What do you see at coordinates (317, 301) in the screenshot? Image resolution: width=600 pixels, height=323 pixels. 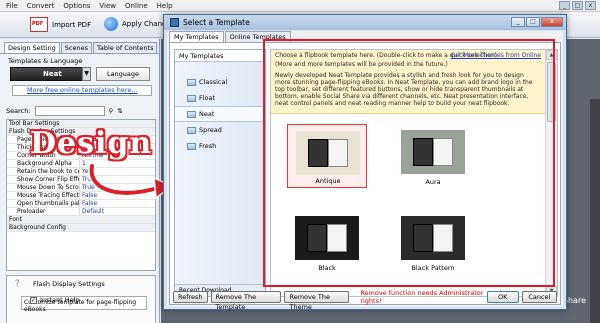 I see `remove-theme-button: Remove The Theme` at bounding box center [317, 301].